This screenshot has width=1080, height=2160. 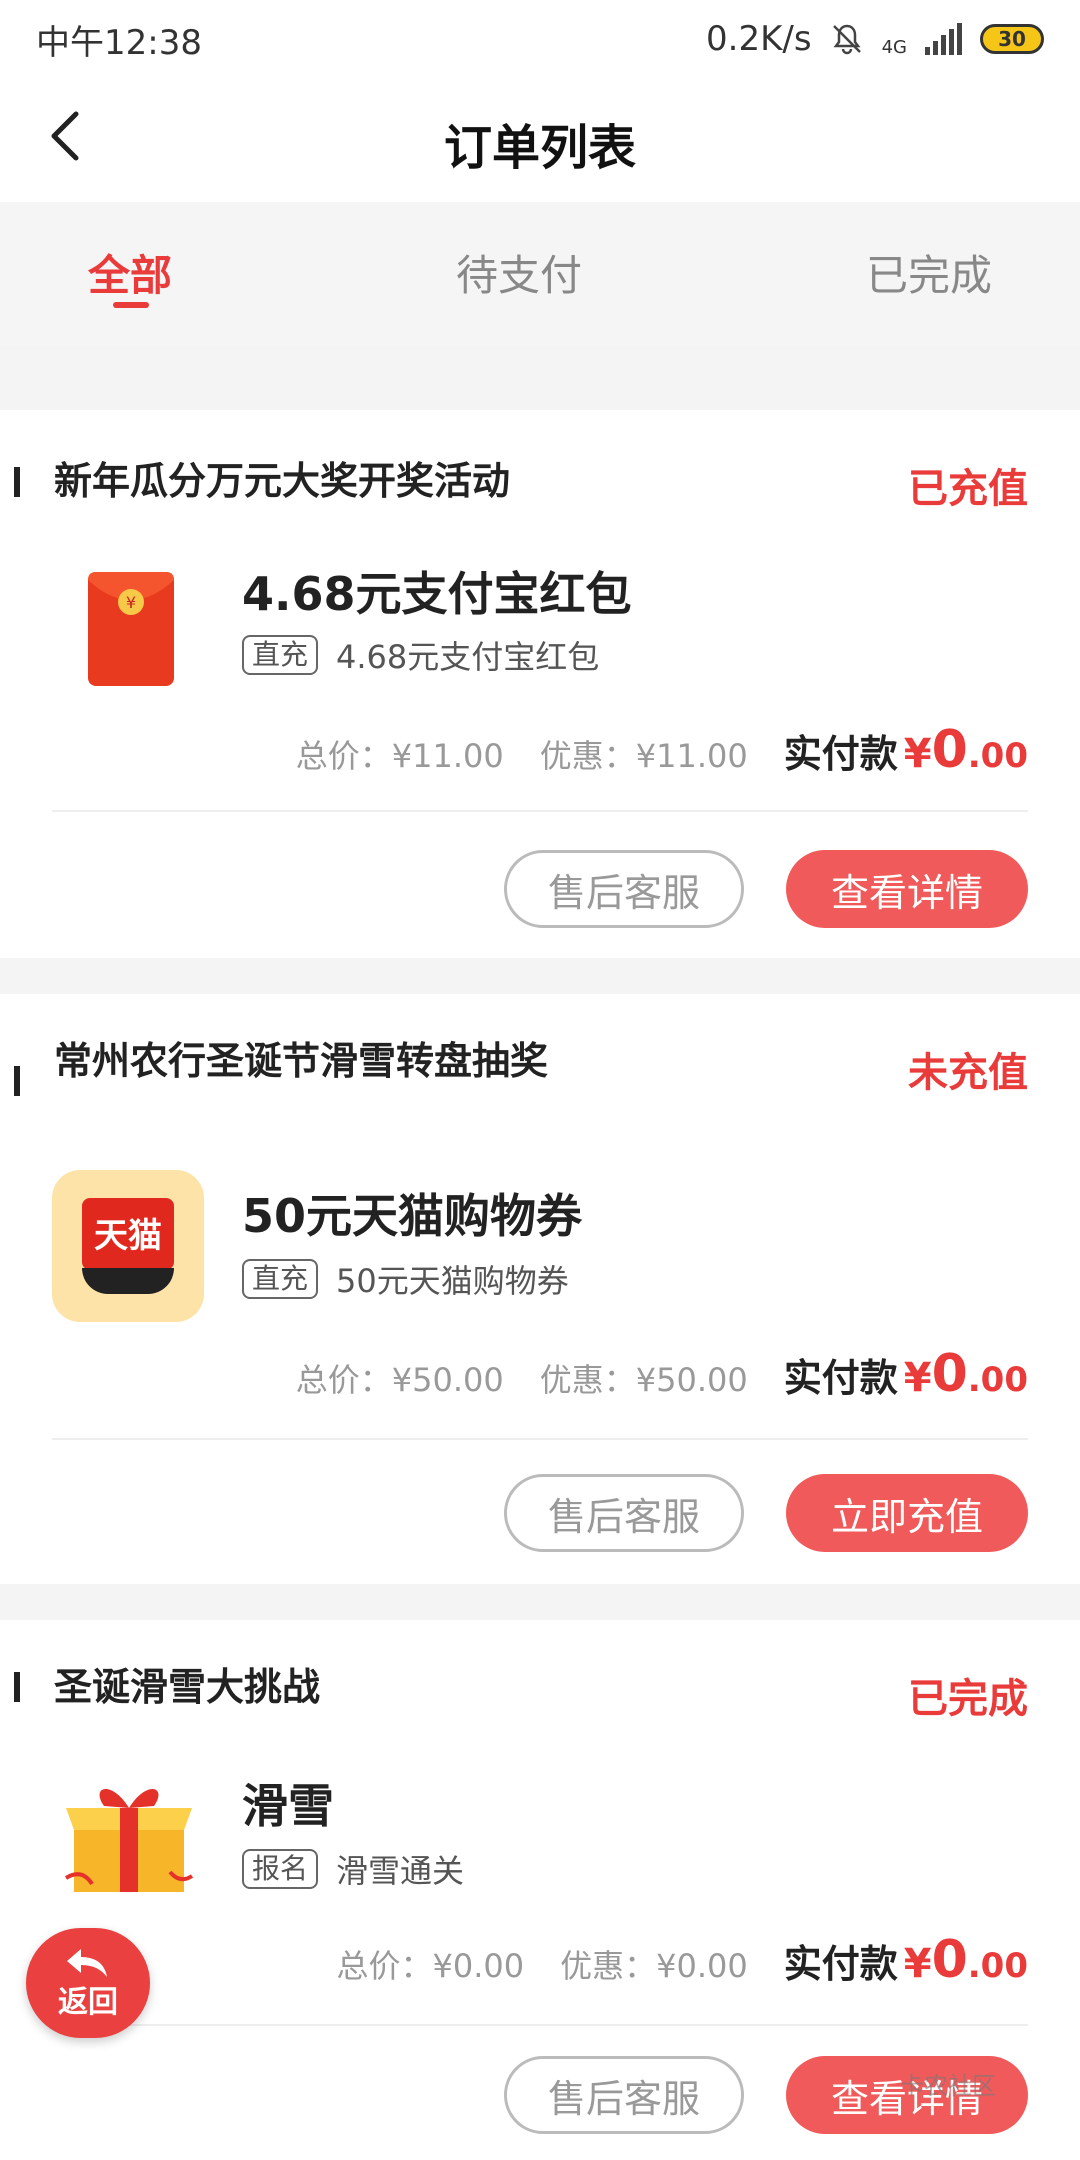 What do you see at coordinates (128, 1236) in the screenshot?
I see `tmall-logo-text: 天猫` at bounding box center [128, 1236].